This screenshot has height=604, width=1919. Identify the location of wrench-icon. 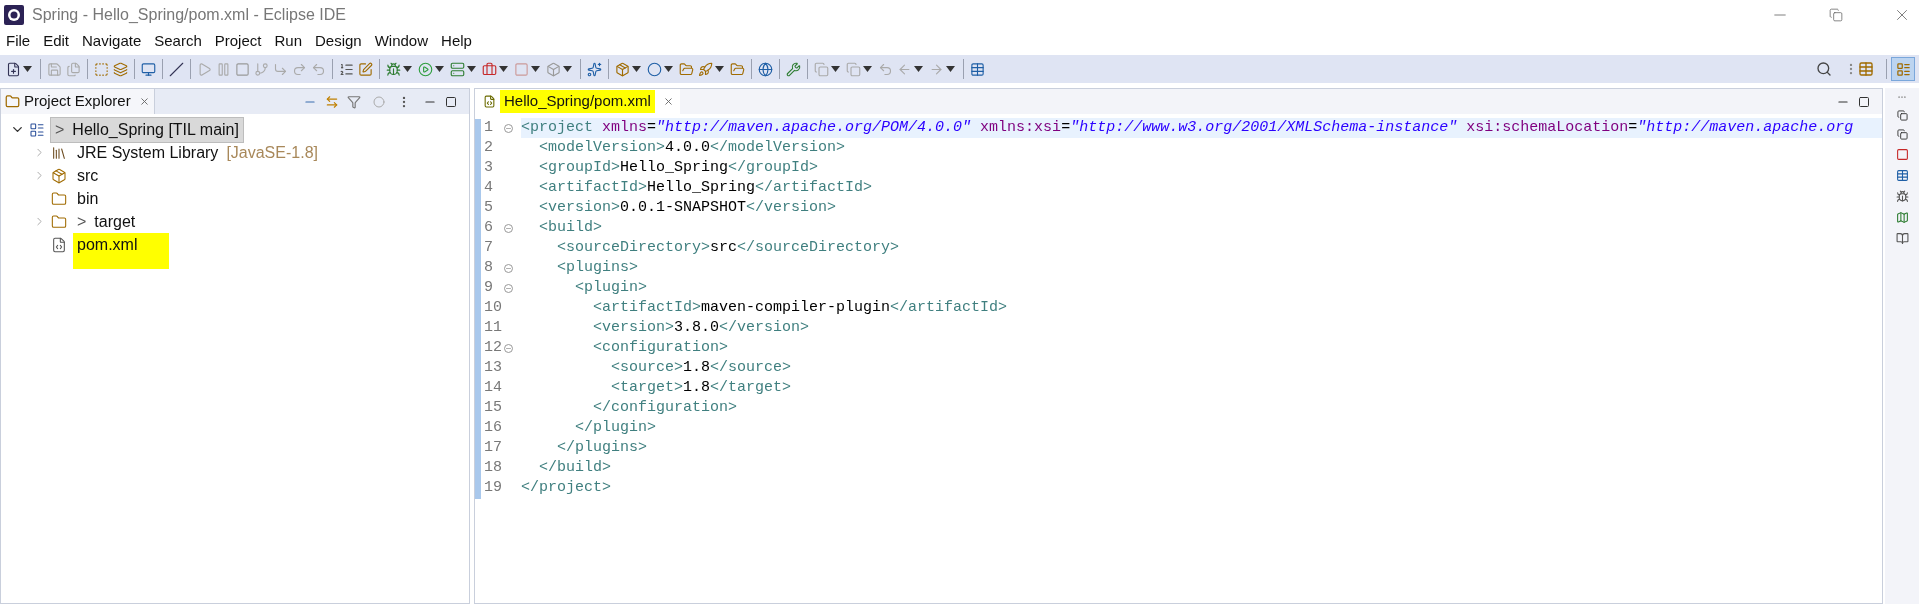
(793, 69).